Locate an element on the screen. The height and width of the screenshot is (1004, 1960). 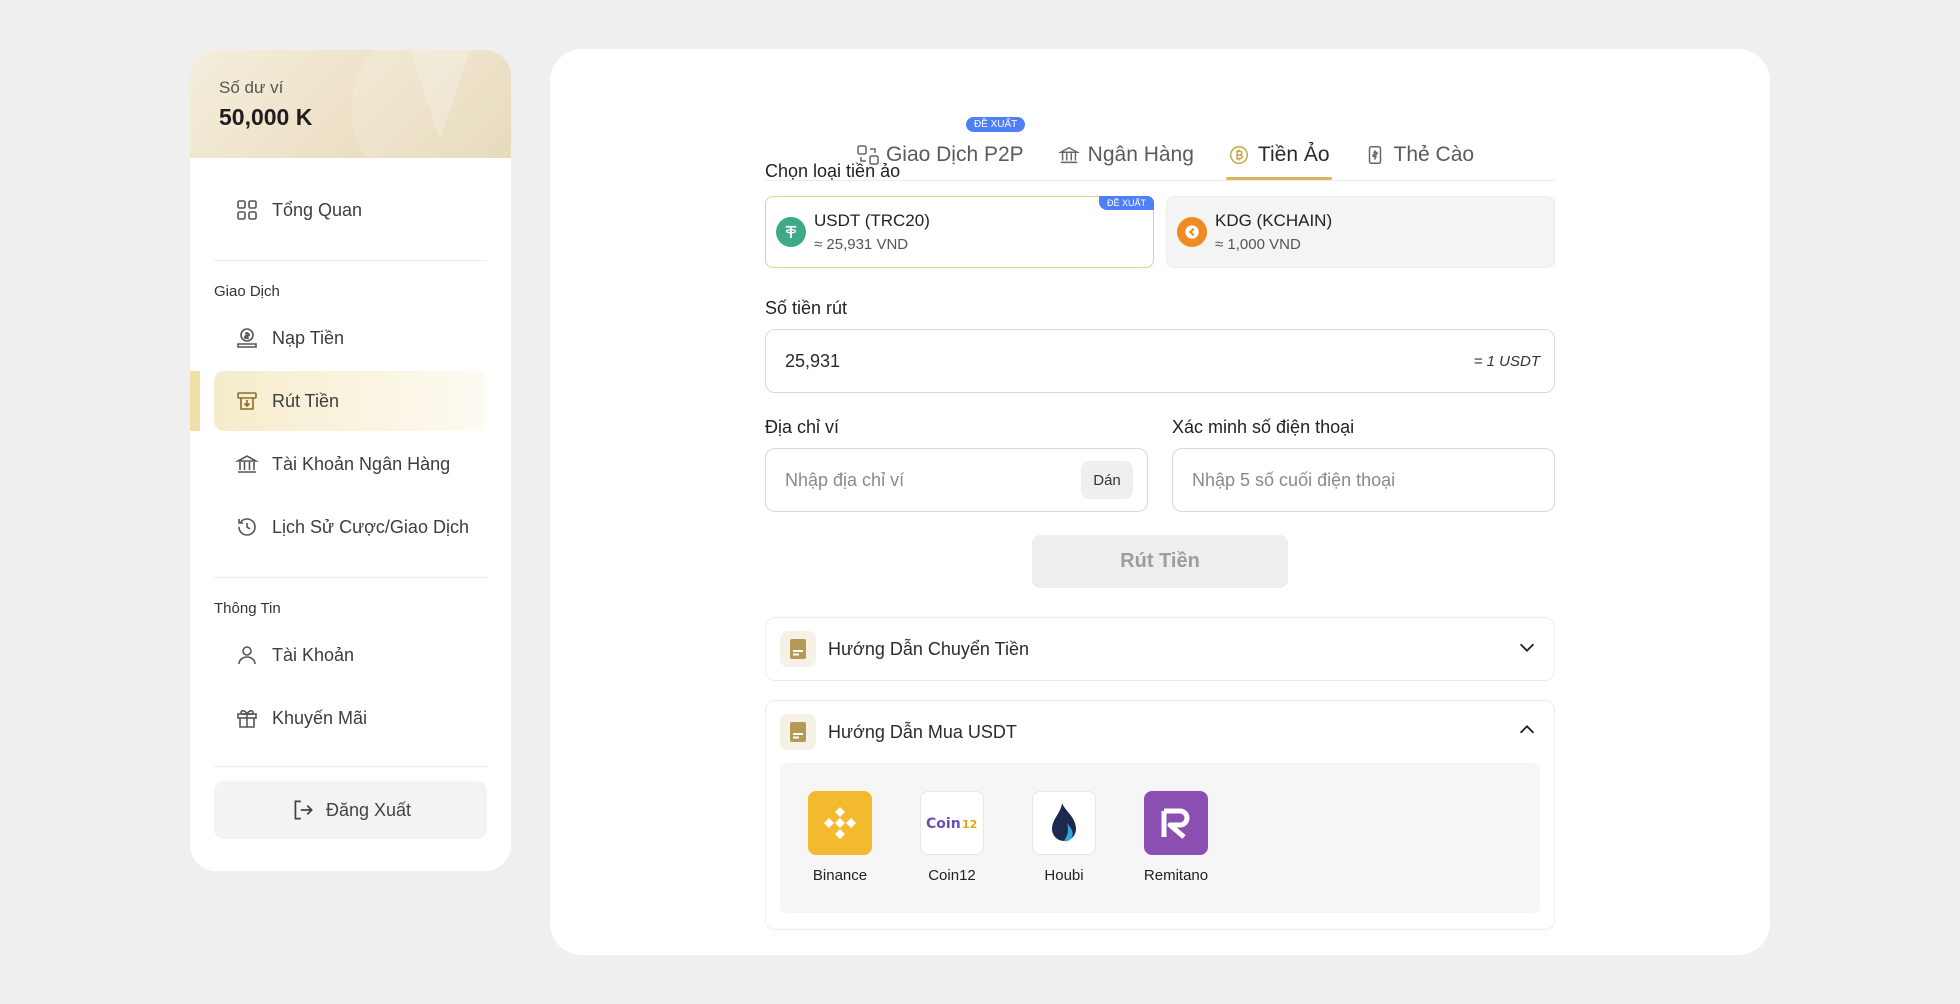
sidebar-item-withdraw: Rút Tiền is located at coordinates (338, 401).